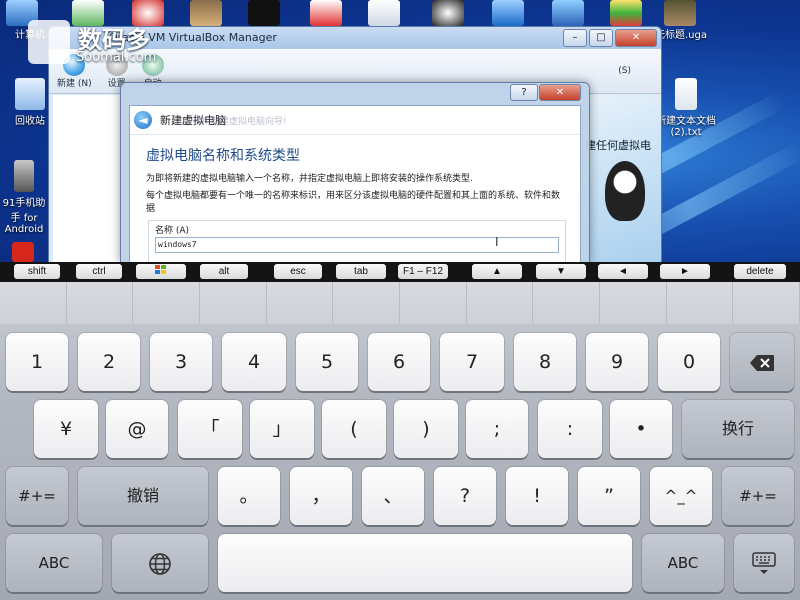 The height and width of the screenshot is (600, 800). Describe the element at coordinates (37, 496) in the screenshot. I see `symbols-key-left: #+=` at that location.